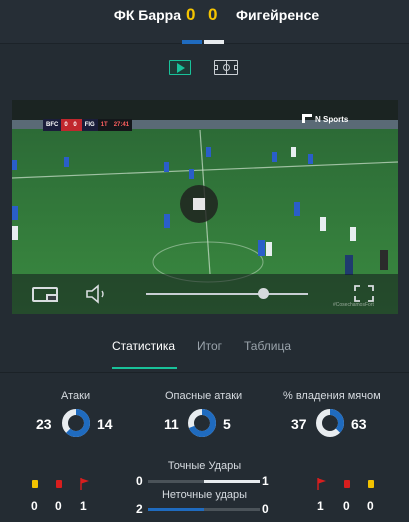 The width and height of the screenshot is (409, 522). I want to click on video-controls, so click(205, 294).